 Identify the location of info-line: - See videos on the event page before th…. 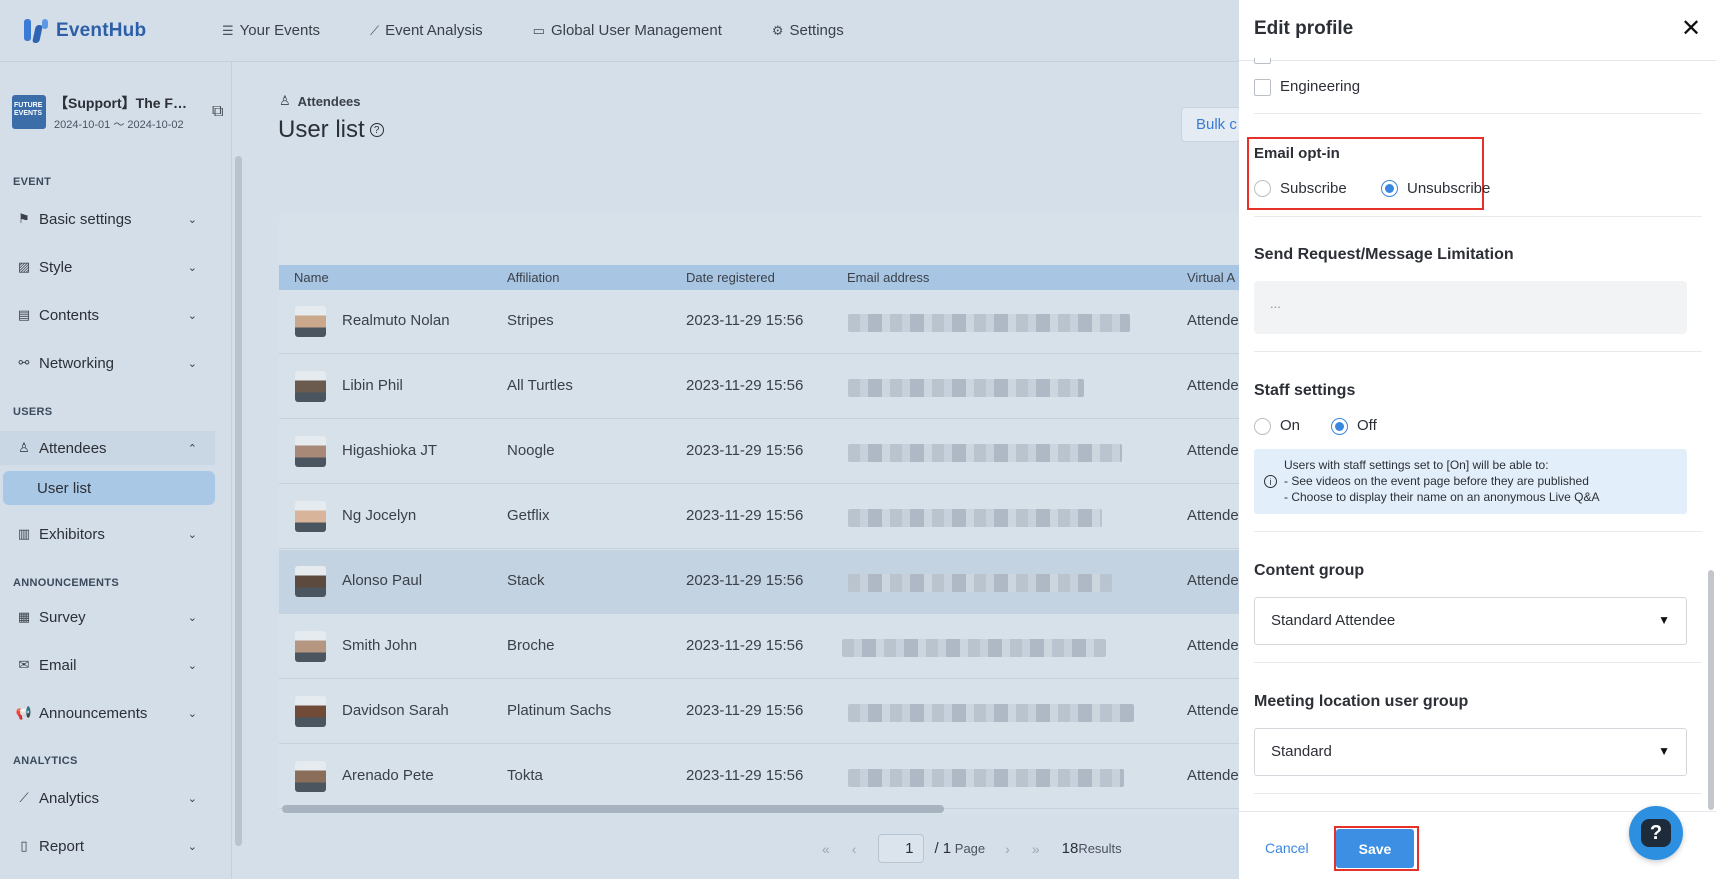
(1436, 481).